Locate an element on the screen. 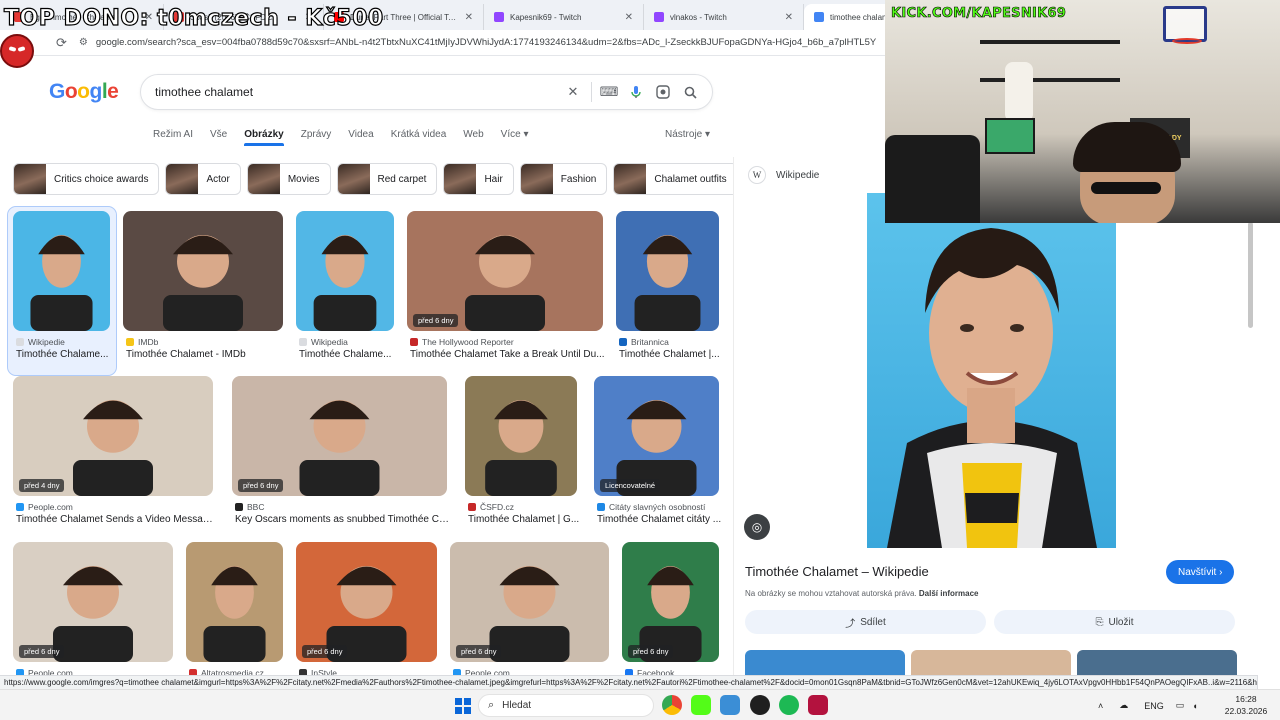 The image size is (1280, 720). nav-tab: Vše is located at coordinates (218, 137).